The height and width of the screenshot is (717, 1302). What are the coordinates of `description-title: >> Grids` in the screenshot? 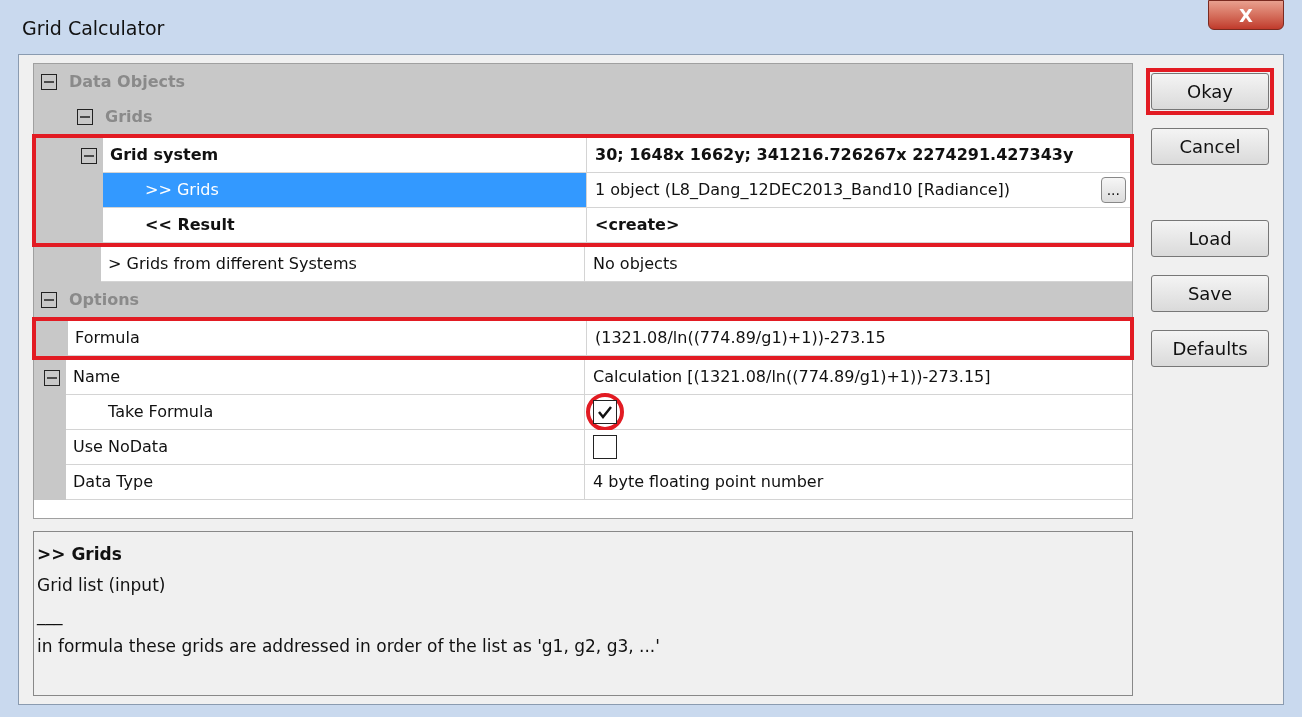 It's located at (80, 554).